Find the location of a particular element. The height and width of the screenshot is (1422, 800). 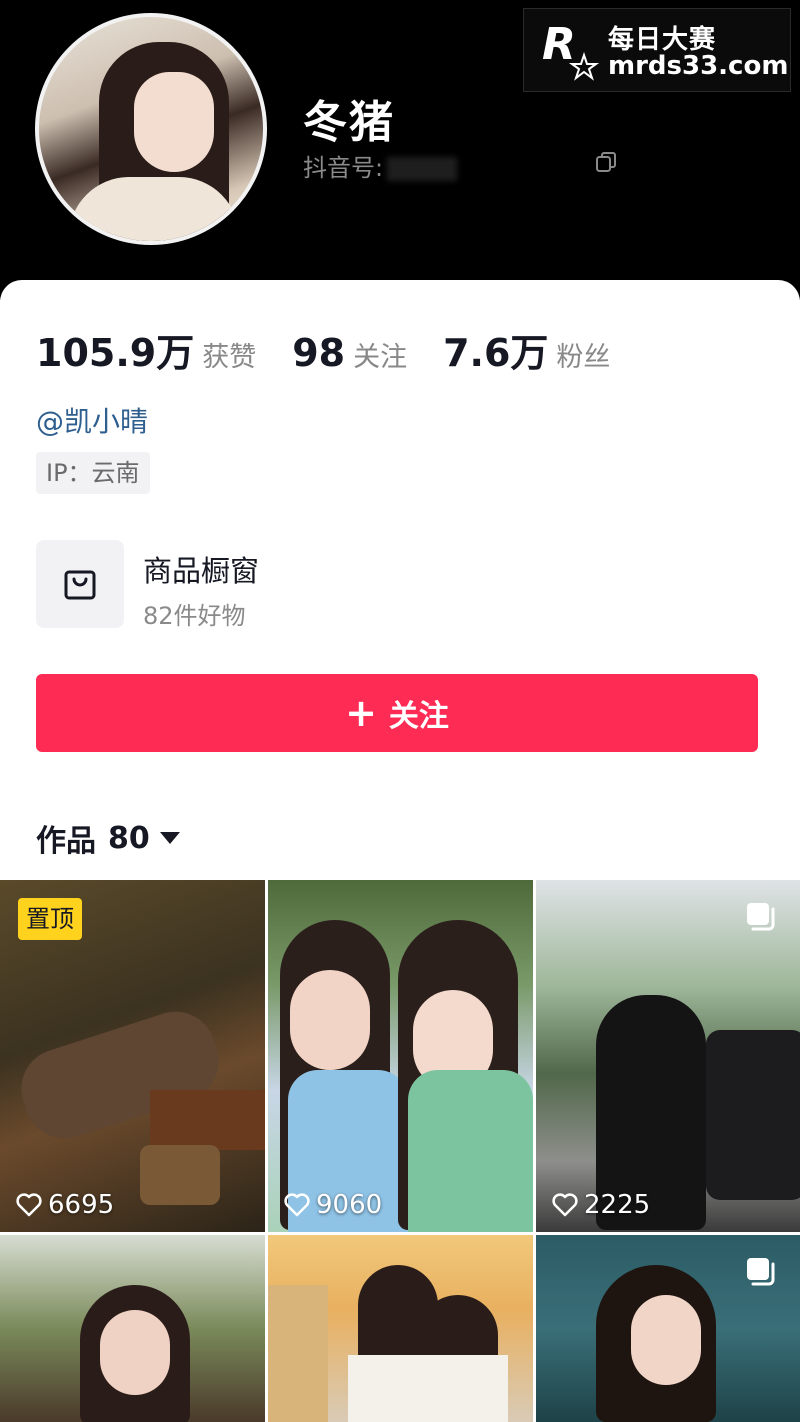

avatar-body is located at coordinates (154, 209).